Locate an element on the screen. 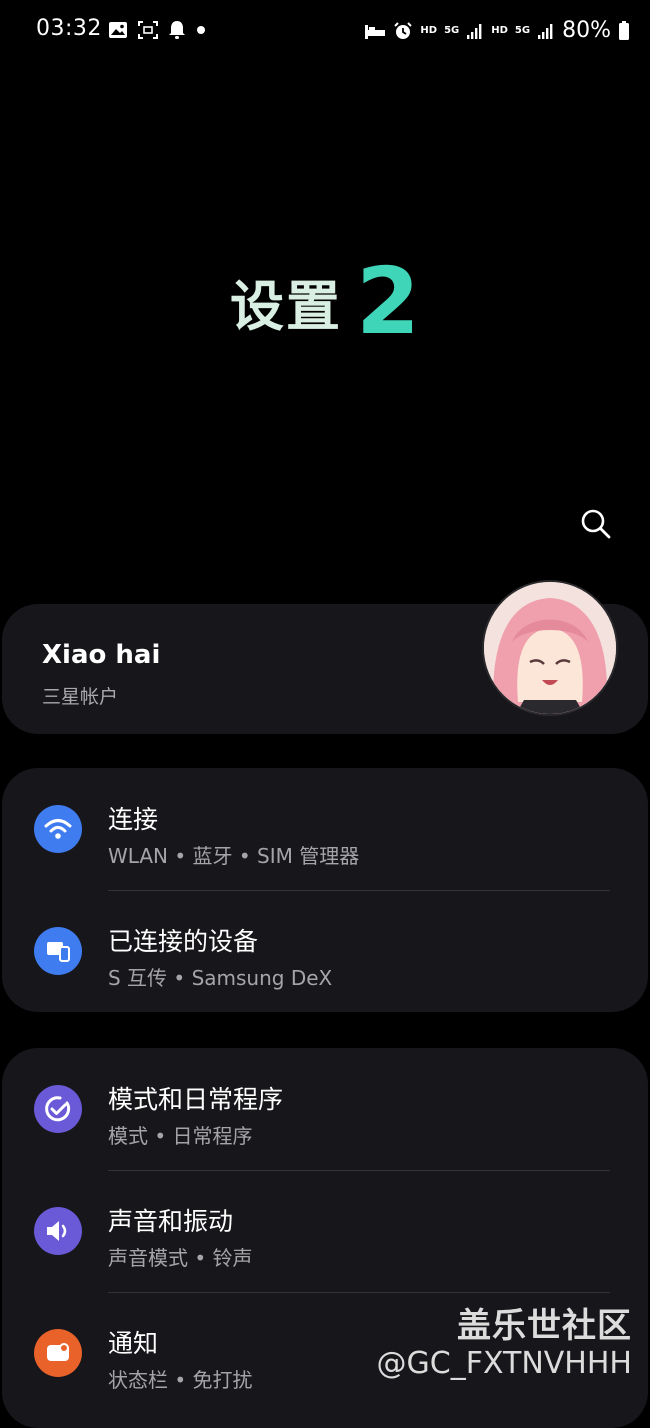 The height and width of the screenshot is (1428, 650). page-header: 设置 2 is located at coordinates (325, 301).